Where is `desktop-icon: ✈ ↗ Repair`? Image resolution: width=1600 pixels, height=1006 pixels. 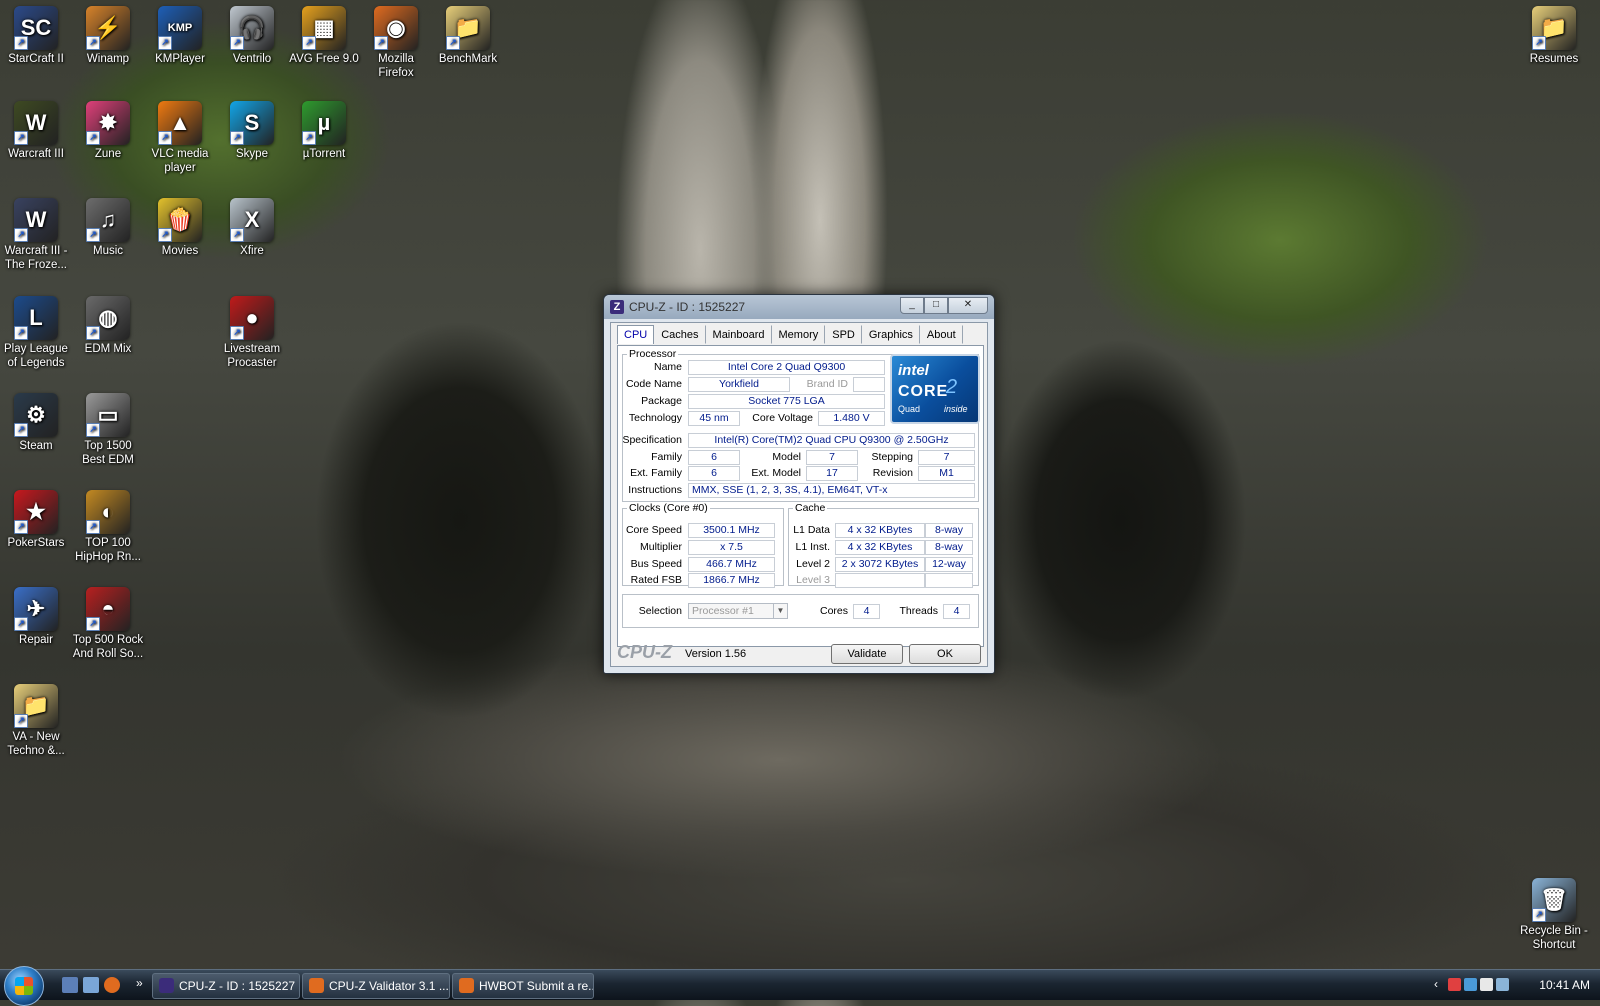 desktop-icon: ✈ ↗ Repair is located at coordinates (36, 617).